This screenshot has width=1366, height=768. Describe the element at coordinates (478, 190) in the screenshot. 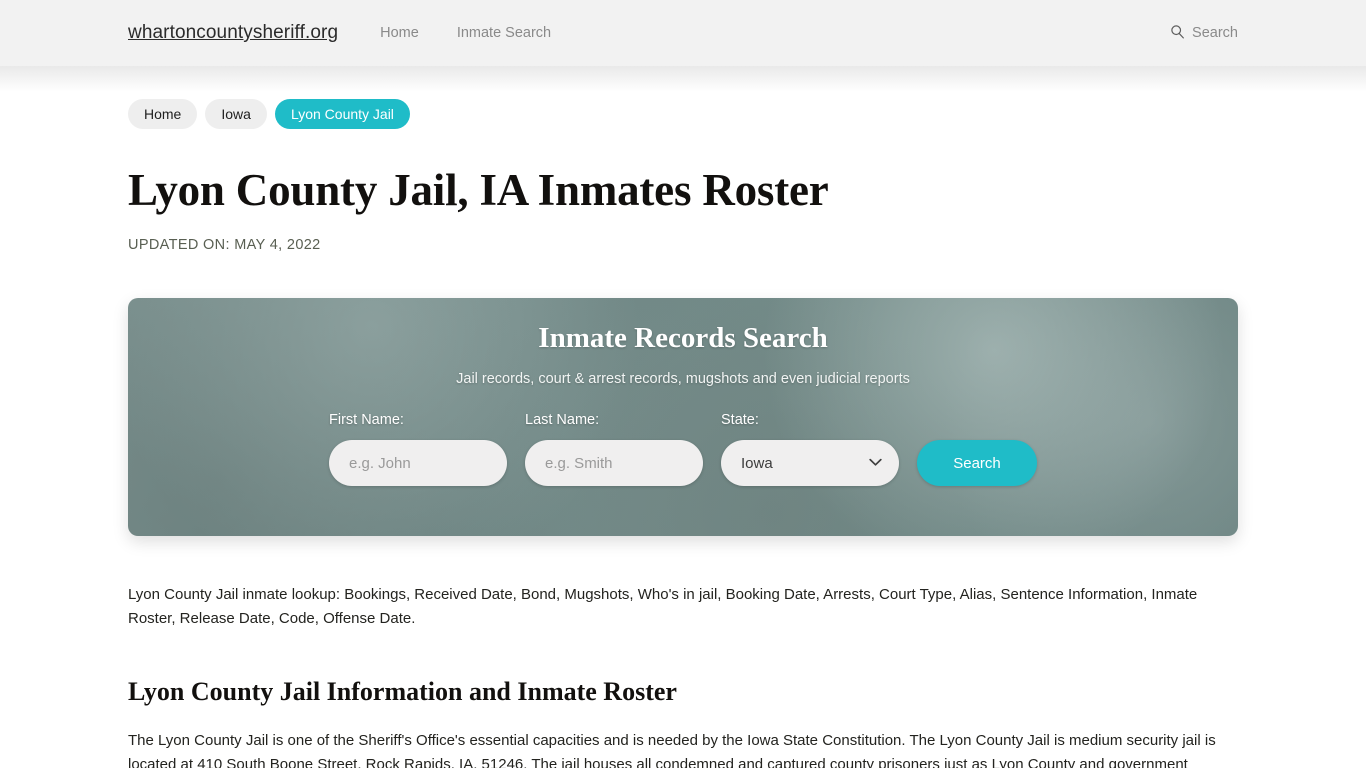

I see `page-title: Lyon County Jail, IA Inmates Roster` at that location.